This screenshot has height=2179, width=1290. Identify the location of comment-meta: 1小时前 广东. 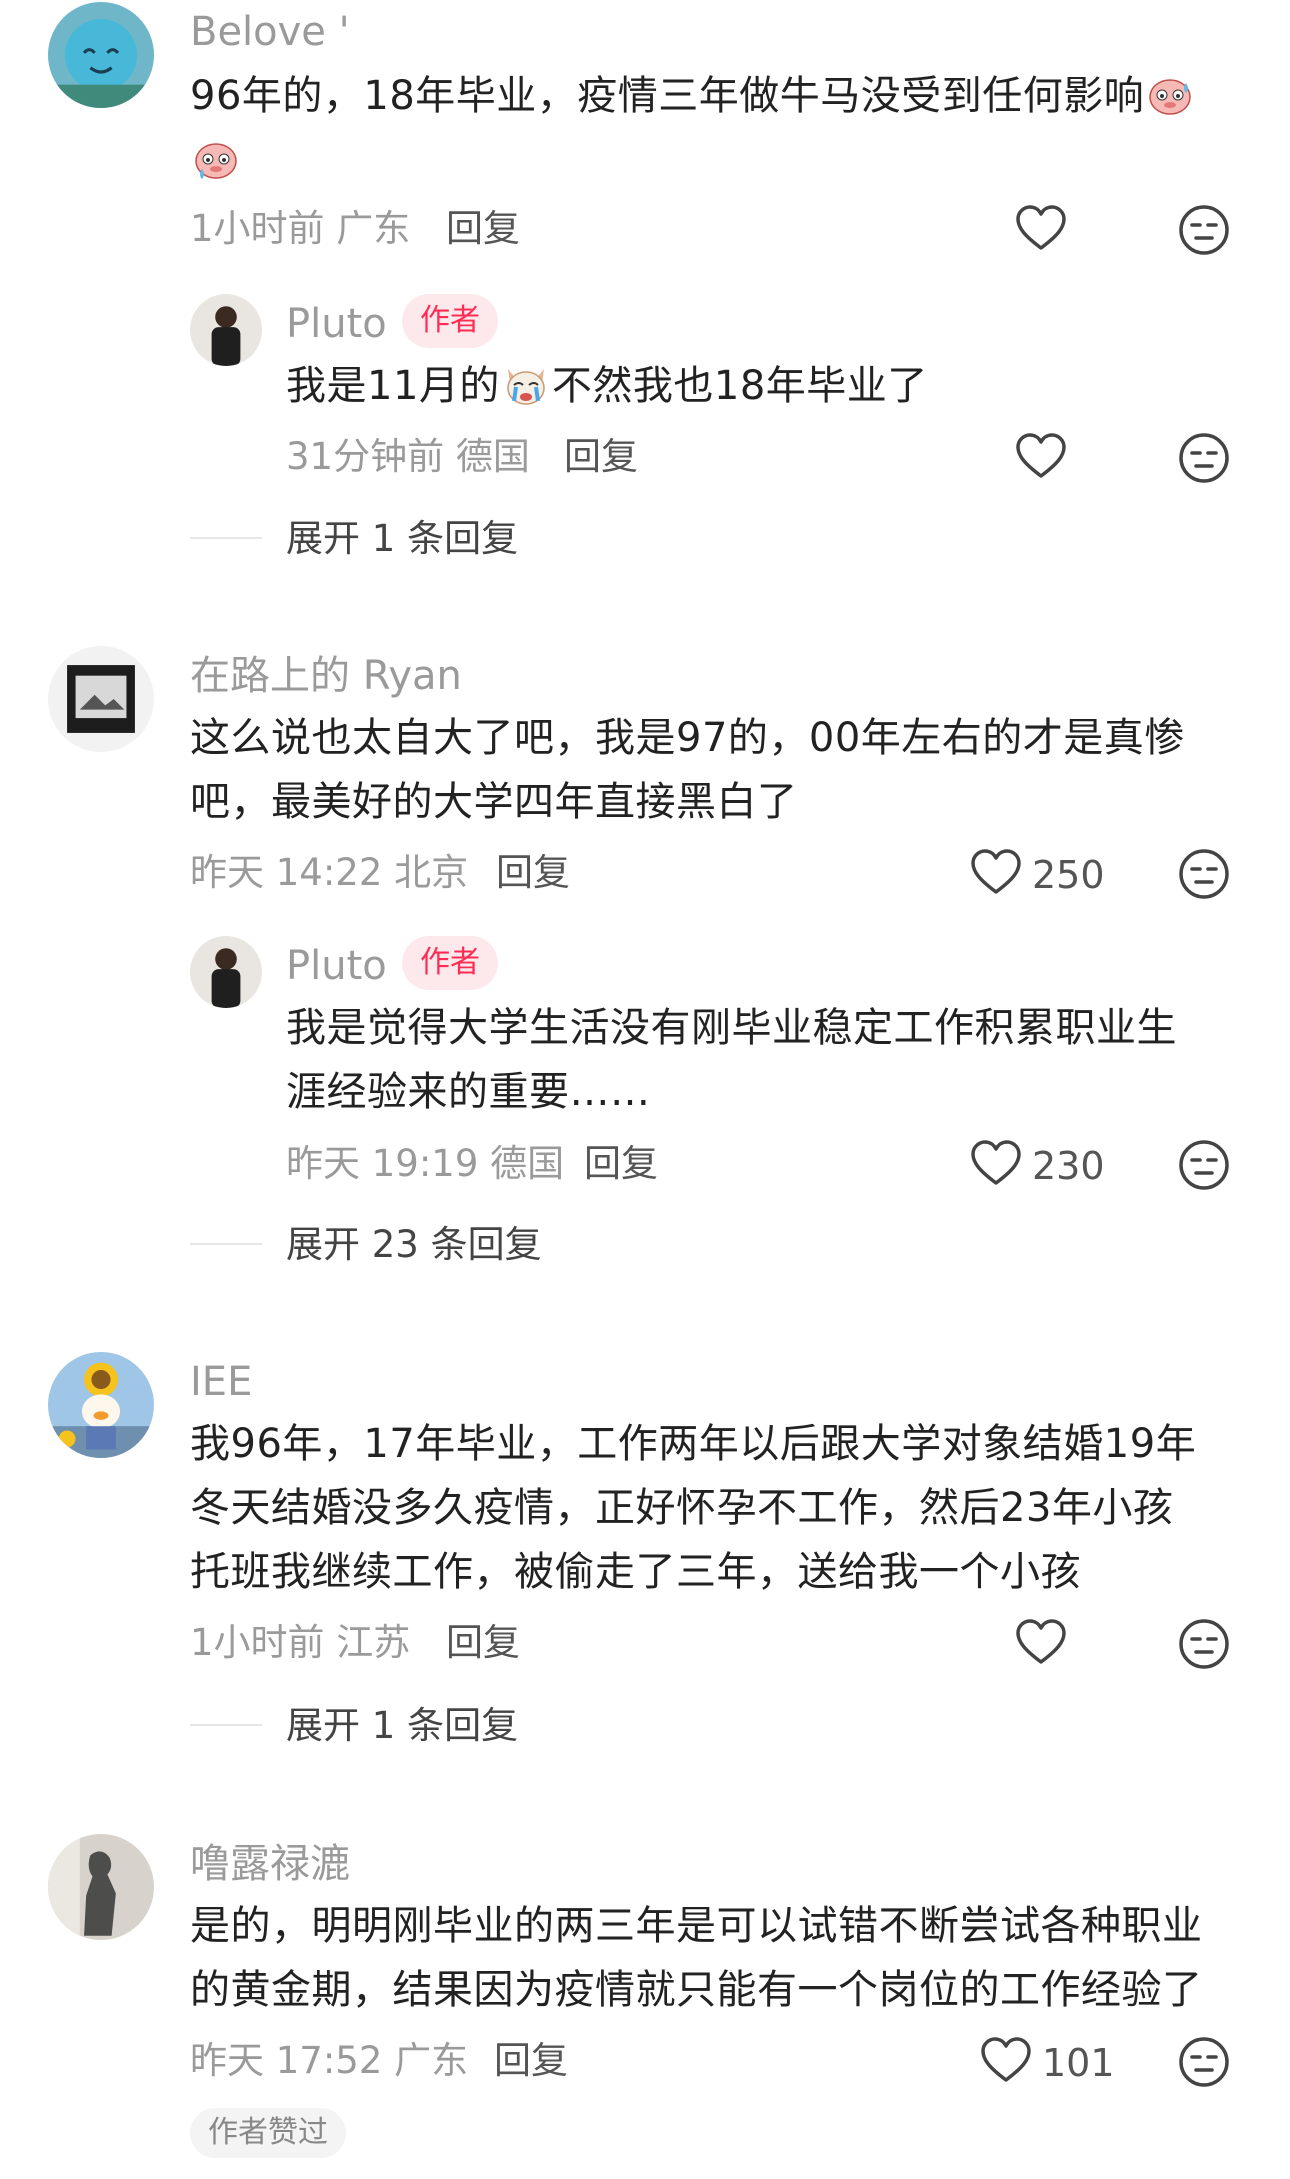
(300, 228).